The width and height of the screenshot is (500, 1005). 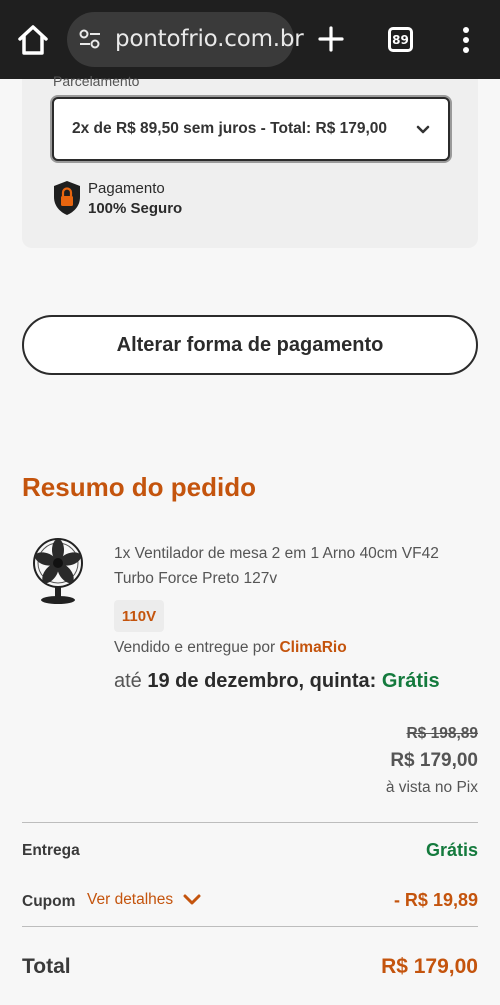 What do you see at coordinates (33, 40) in the screenshot?
I see `home-icon` at bounding box center [33, 40].